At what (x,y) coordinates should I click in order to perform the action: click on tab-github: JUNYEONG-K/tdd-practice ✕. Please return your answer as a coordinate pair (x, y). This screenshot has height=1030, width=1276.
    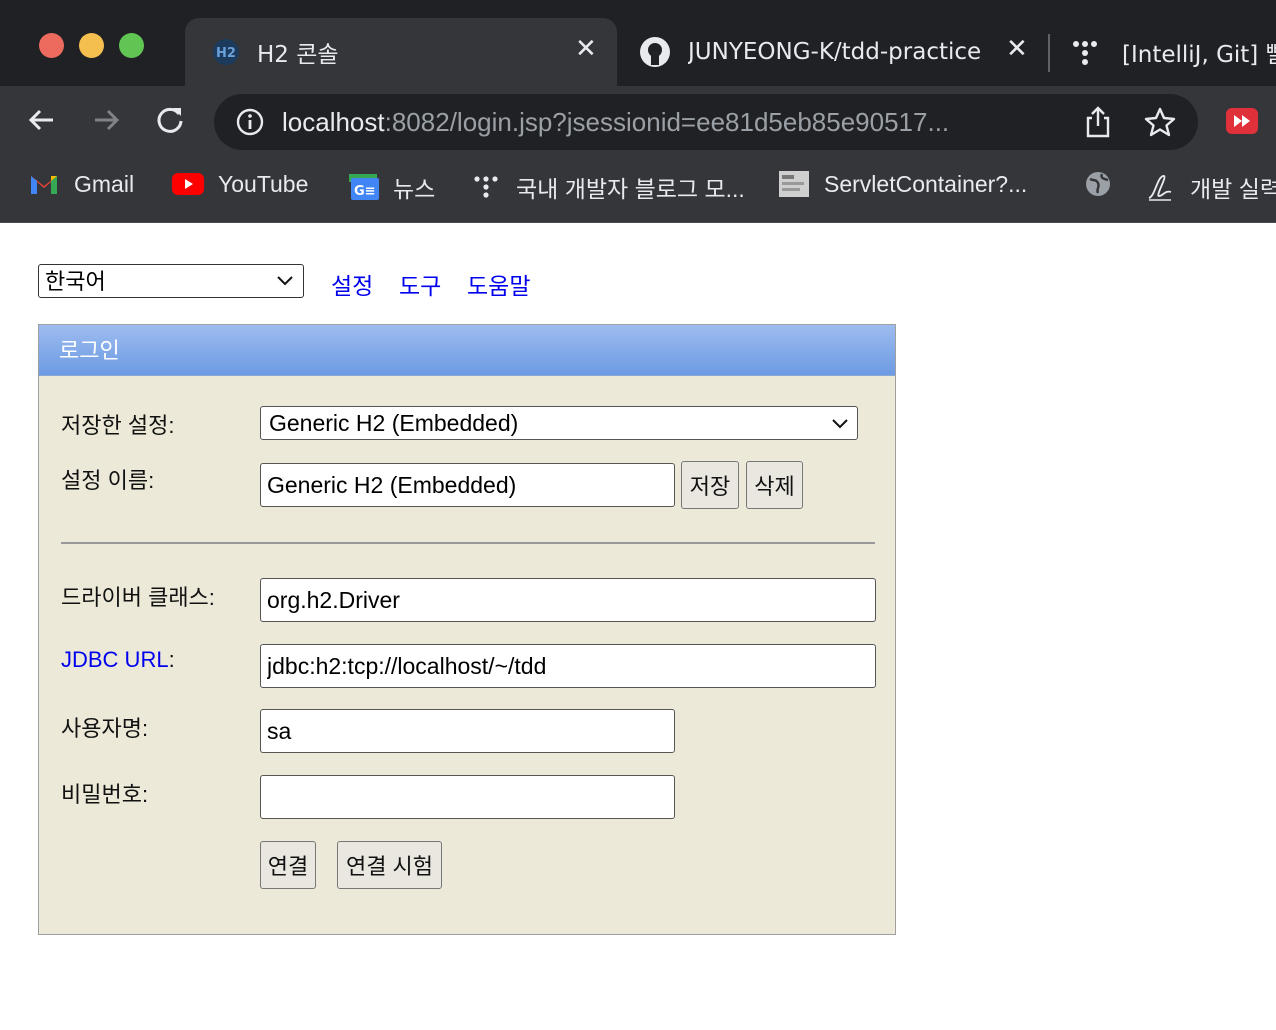
    Looking at the image, I should click on (838, 52).